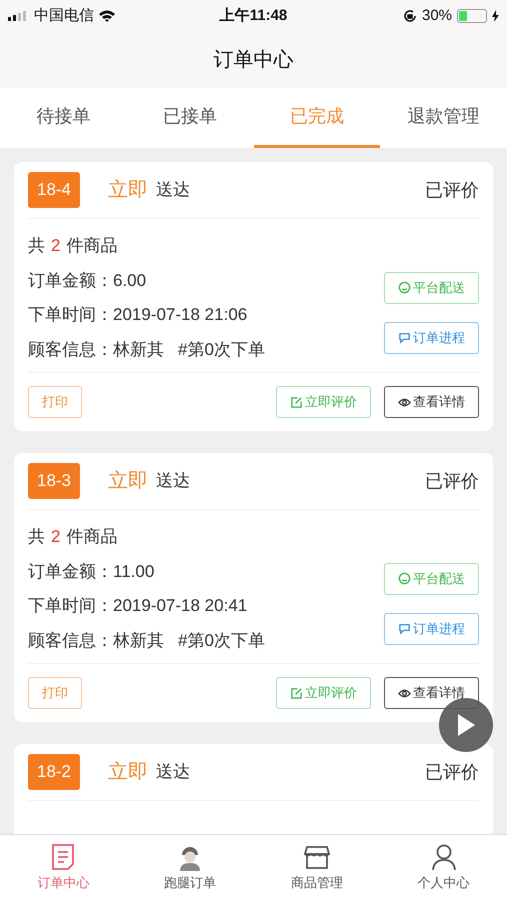 Image resolution: width=507 pixels, height=900 pixels. What do you see at coordinates (496, 16) in the screenshot?
I see `charging-icon` at bounding box center [496, 16].